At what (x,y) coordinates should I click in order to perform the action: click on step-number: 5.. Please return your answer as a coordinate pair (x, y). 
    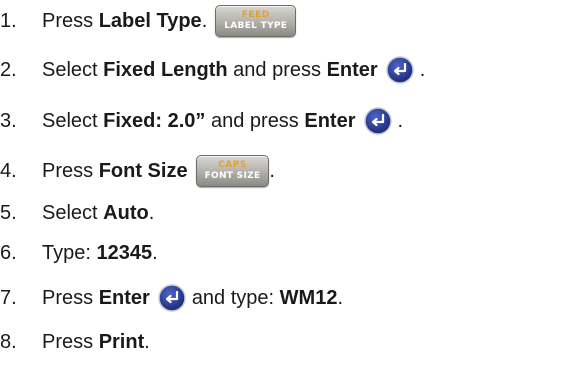
    Looking at the image, I should click on (8, 212).